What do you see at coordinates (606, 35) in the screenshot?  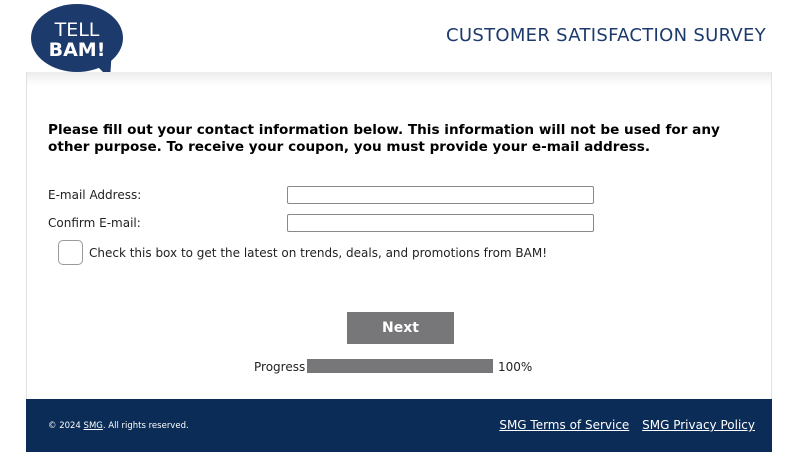 I see `survey-title: CUSTOMER SATISFACTION SURVEY` at bounding box center [606, 35].